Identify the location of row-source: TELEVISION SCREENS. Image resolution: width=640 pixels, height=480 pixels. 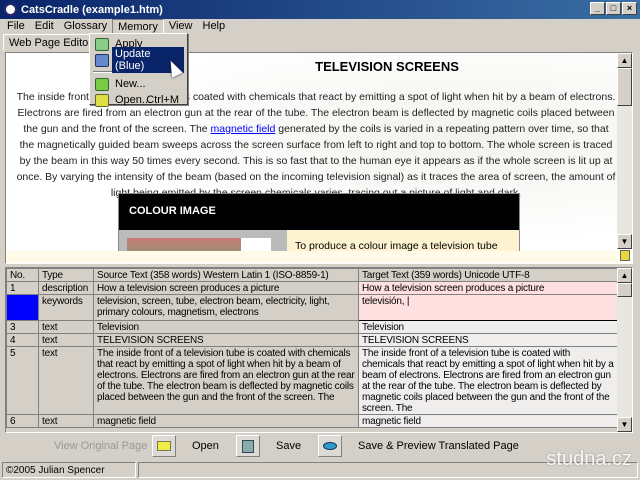
(226, 340).